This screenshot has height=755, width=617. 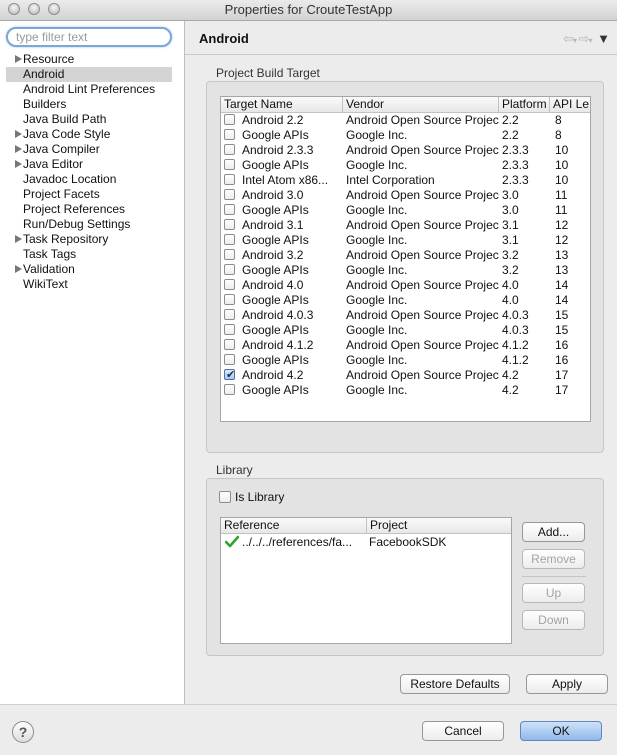 I want to click on tree-item-run-debug-settings: Run/Debug Settings, so click(x=89, y=224).